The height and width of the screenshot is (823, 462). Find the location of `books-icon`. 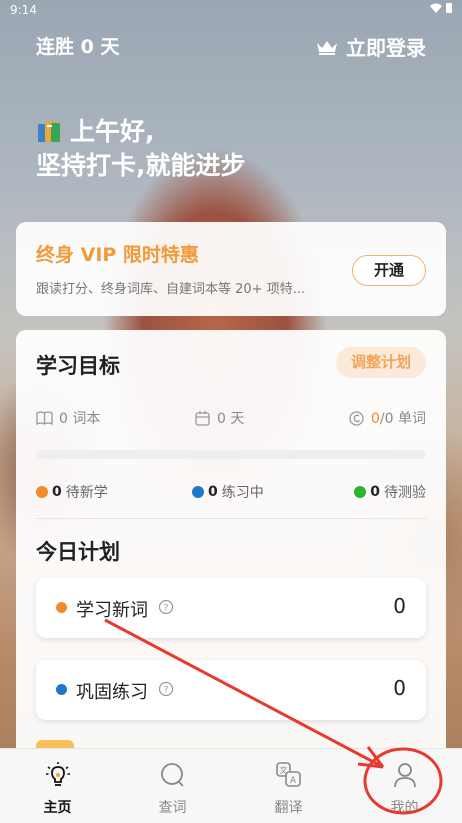

books-icon is located at coordinates (49, 131).